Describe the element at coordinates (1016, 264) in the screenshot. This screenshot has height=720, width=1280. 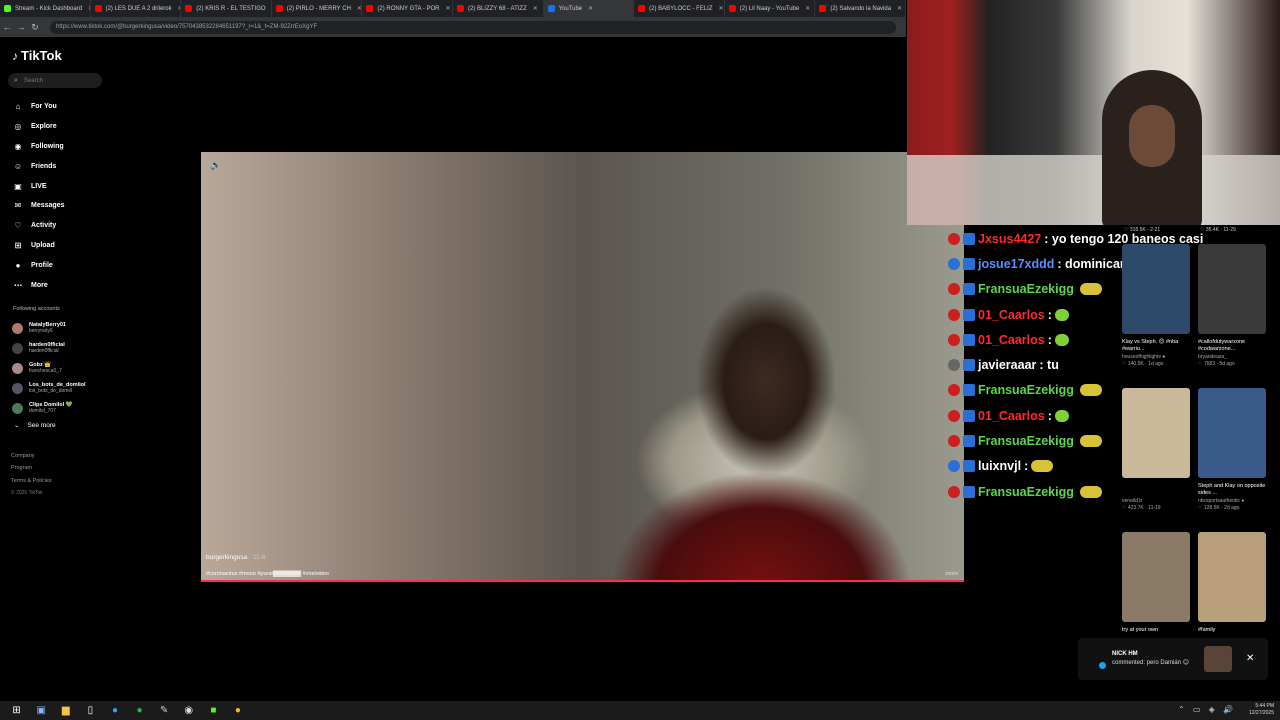
I see `chat-username: josue17xddd` at that location.